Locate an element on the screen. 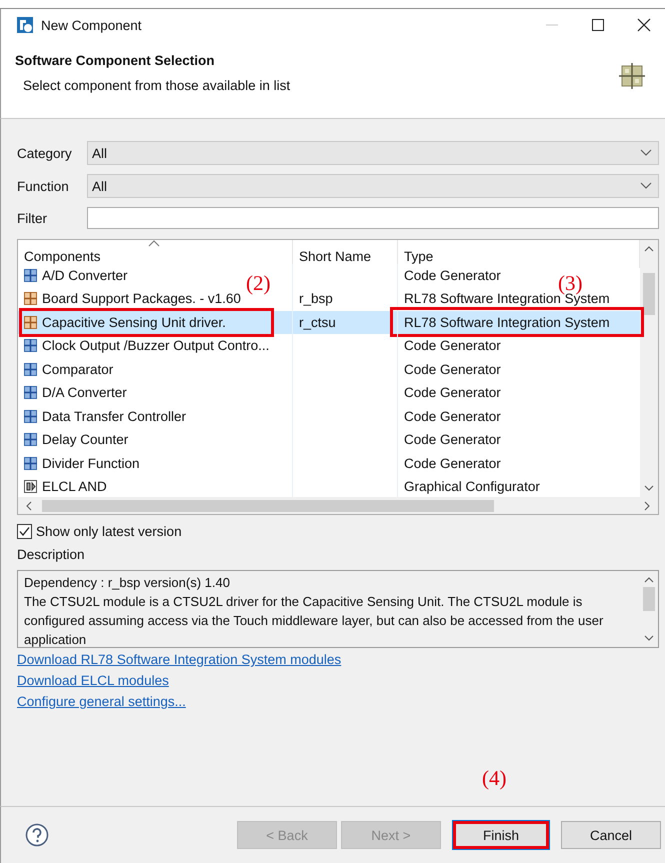  app-logo-icon is located at coordinates (25, 25).